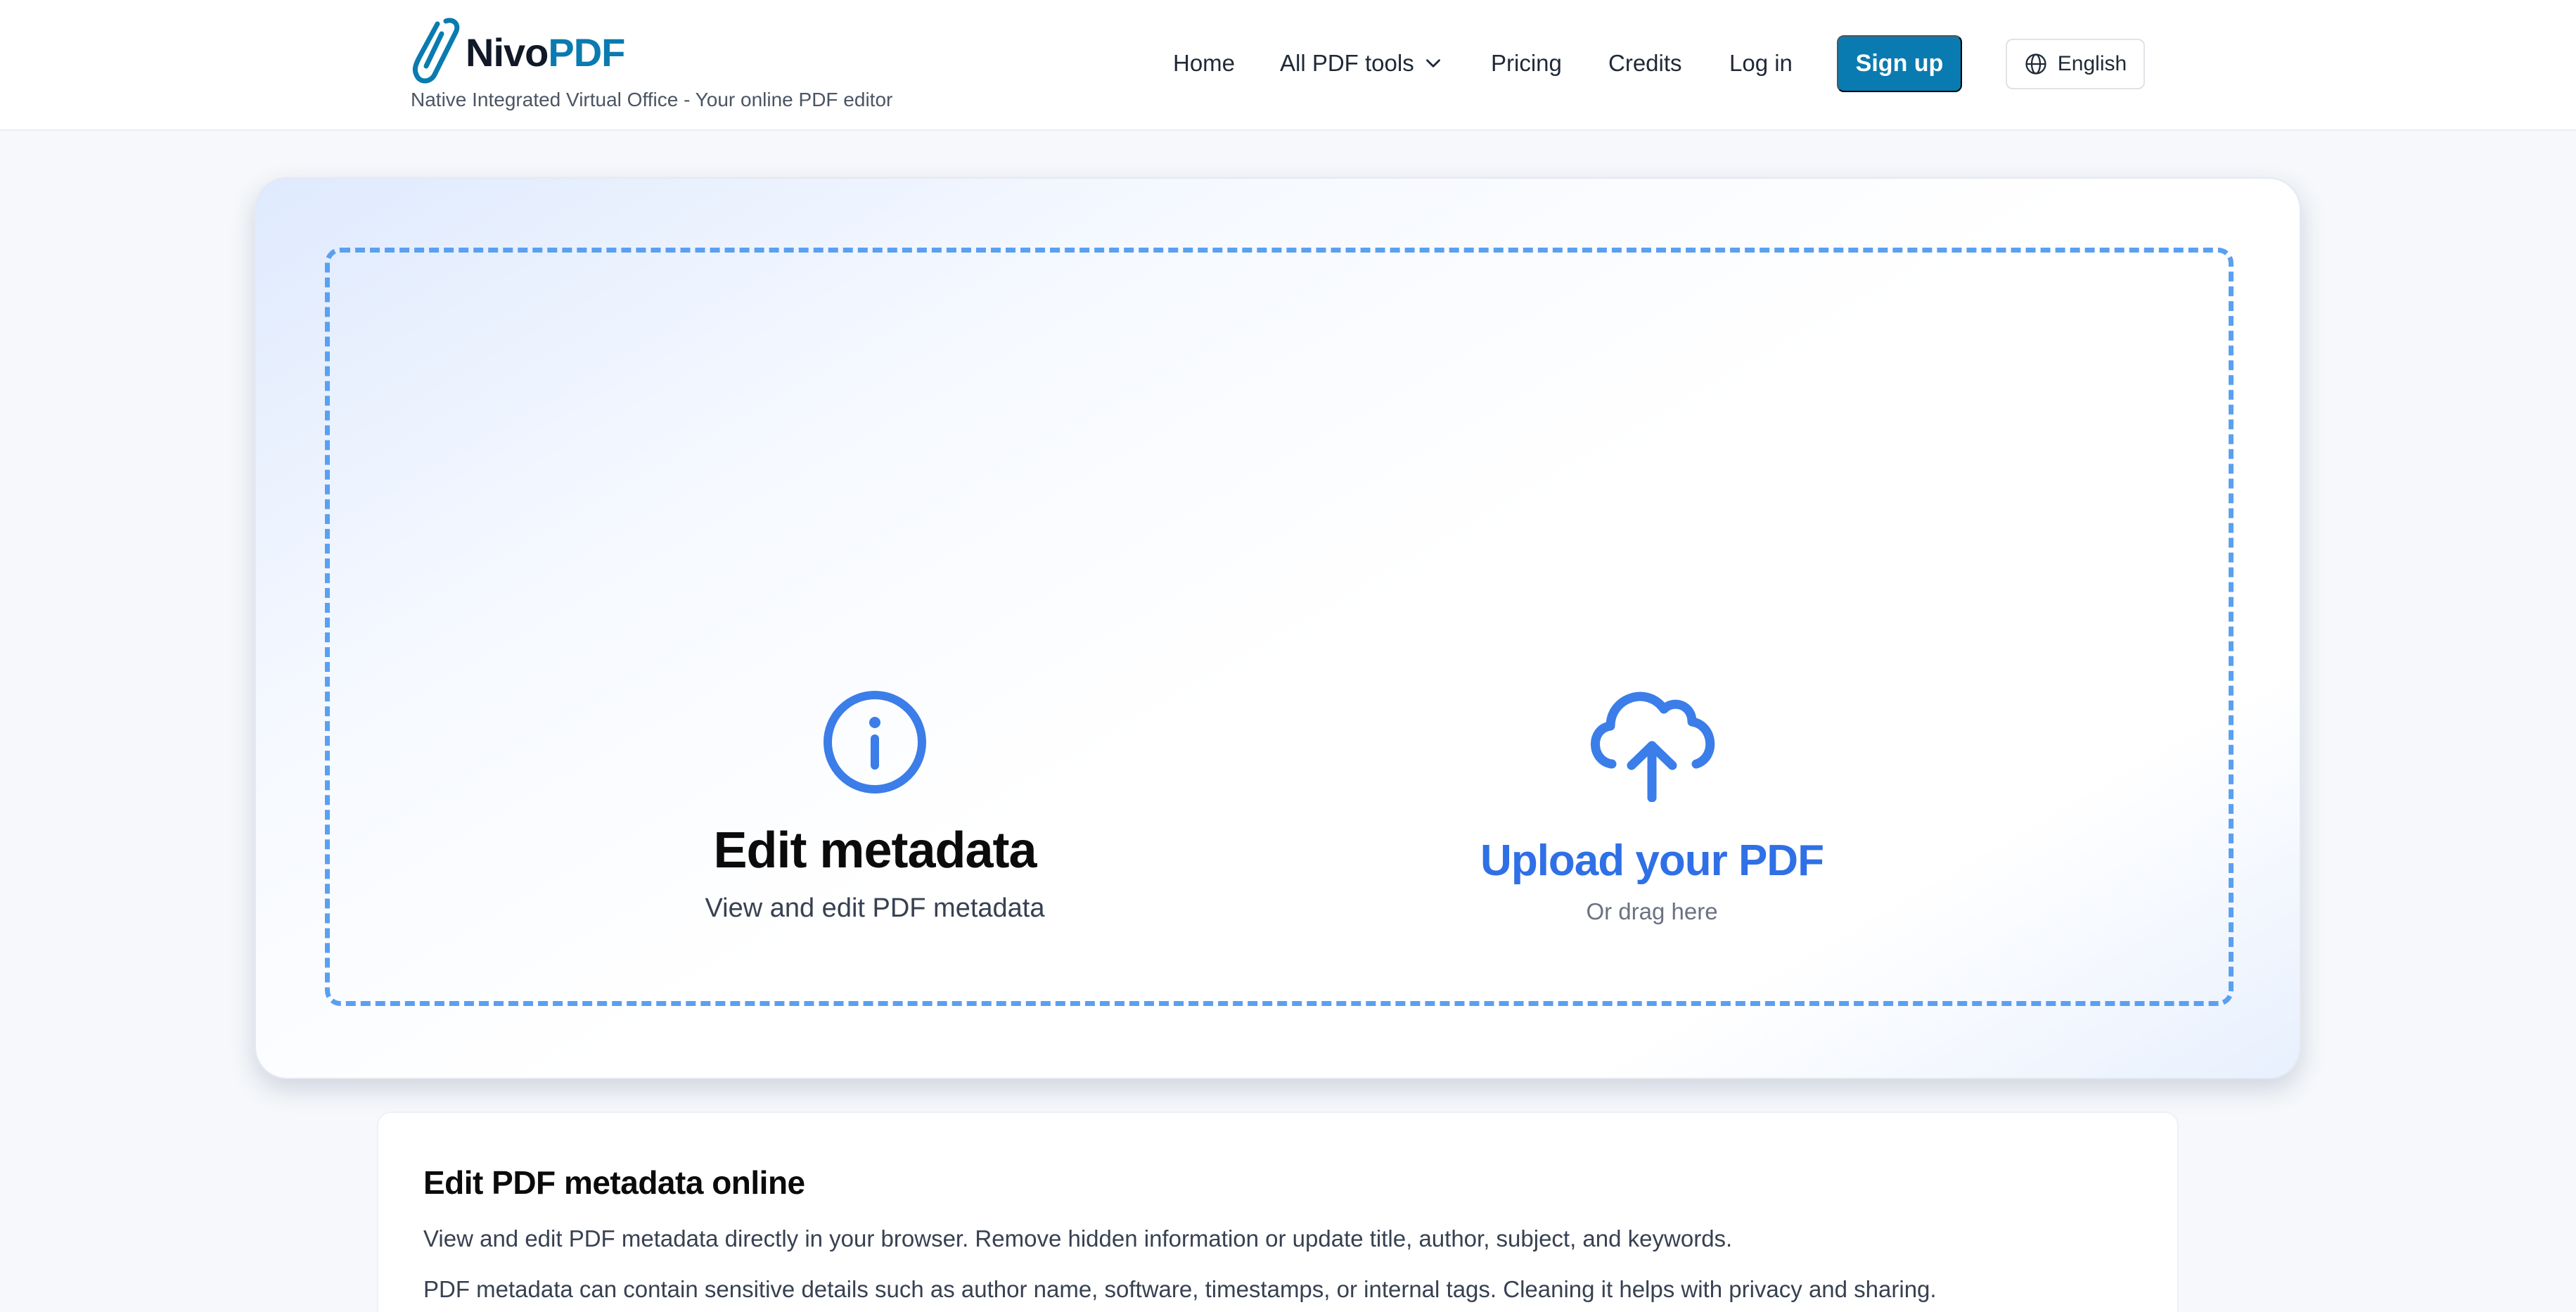 The height and width of the screenshot is (1312, 2576). I want to click on chevron-down-icon, so click(1432, 63).